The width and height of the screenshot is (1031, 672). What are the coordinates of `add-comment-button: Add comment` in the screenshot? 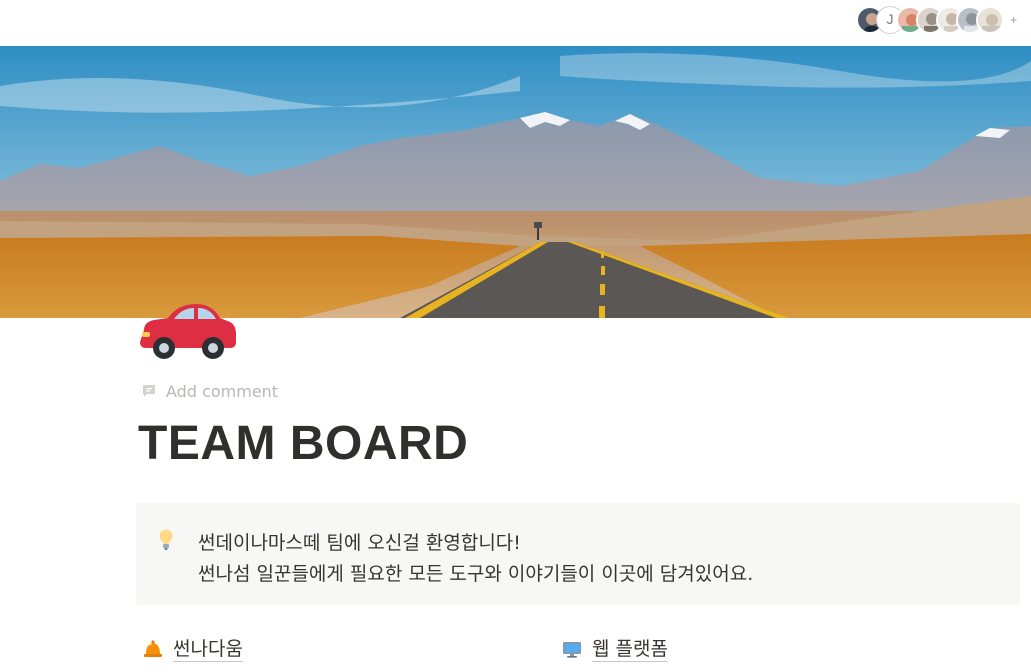 It's located at (209, 391).